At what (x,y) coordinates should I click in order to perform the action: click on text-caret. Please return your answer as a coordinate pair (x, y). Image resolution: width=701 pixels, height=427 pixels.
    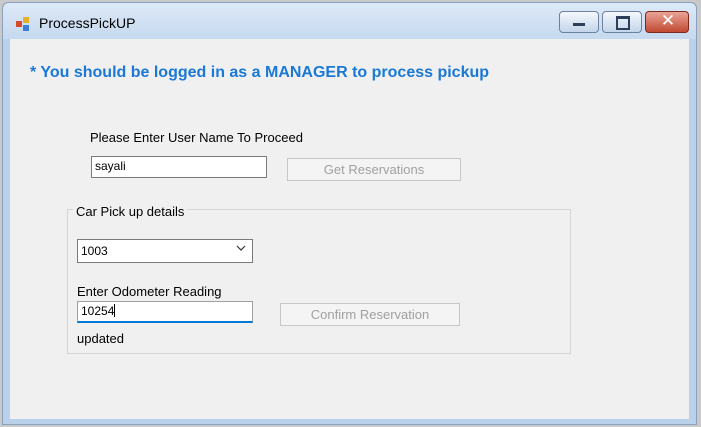
    Looking at the image, I should click on (115, 310).